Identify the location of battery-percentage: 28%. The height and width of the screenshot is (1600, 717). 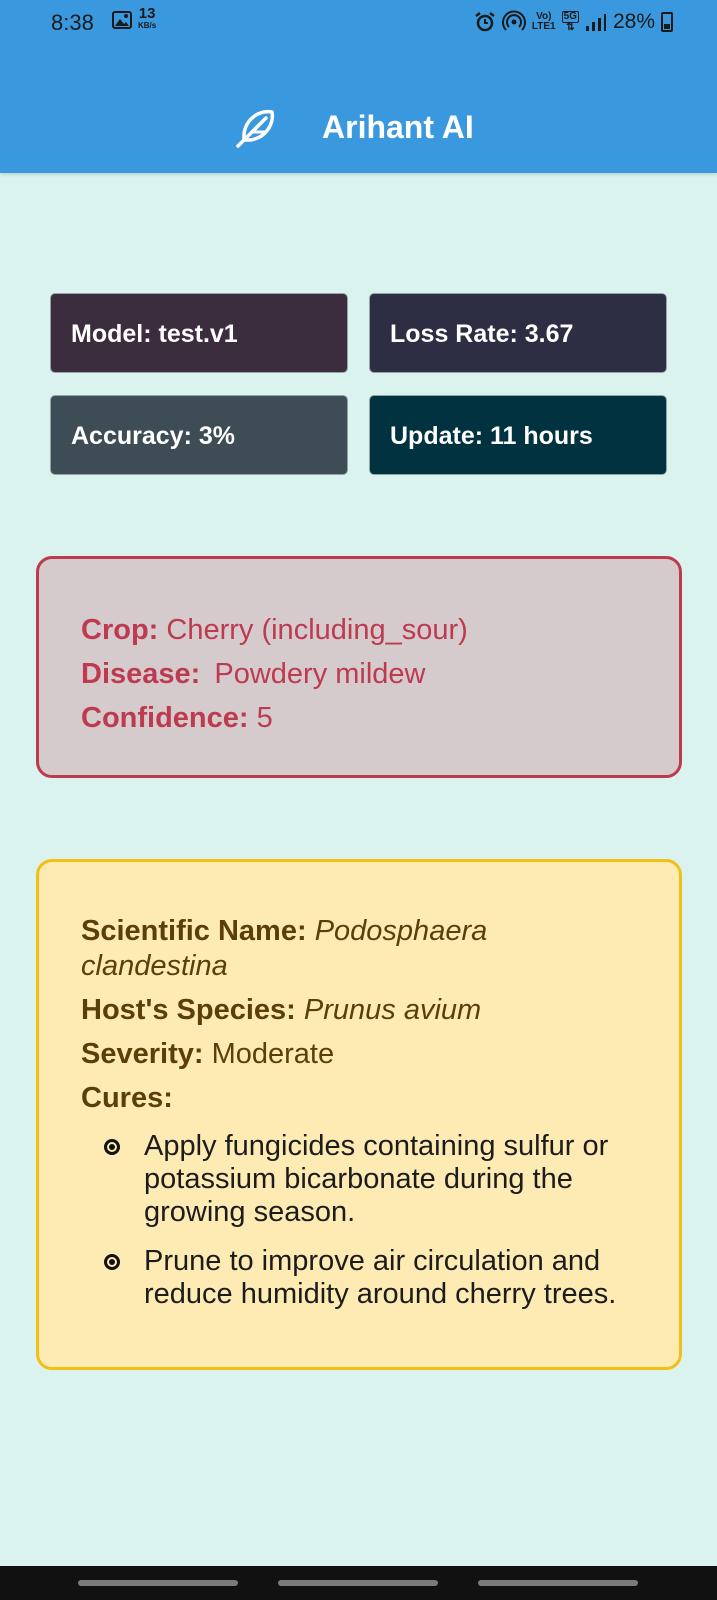
(633, 21).